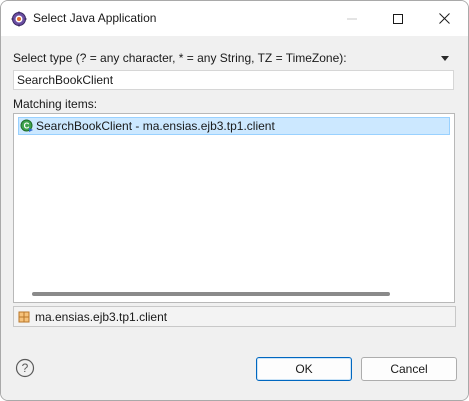 This screenshot has height=401, width=469. I want to click on ok-button: OK, so click(304, 369).